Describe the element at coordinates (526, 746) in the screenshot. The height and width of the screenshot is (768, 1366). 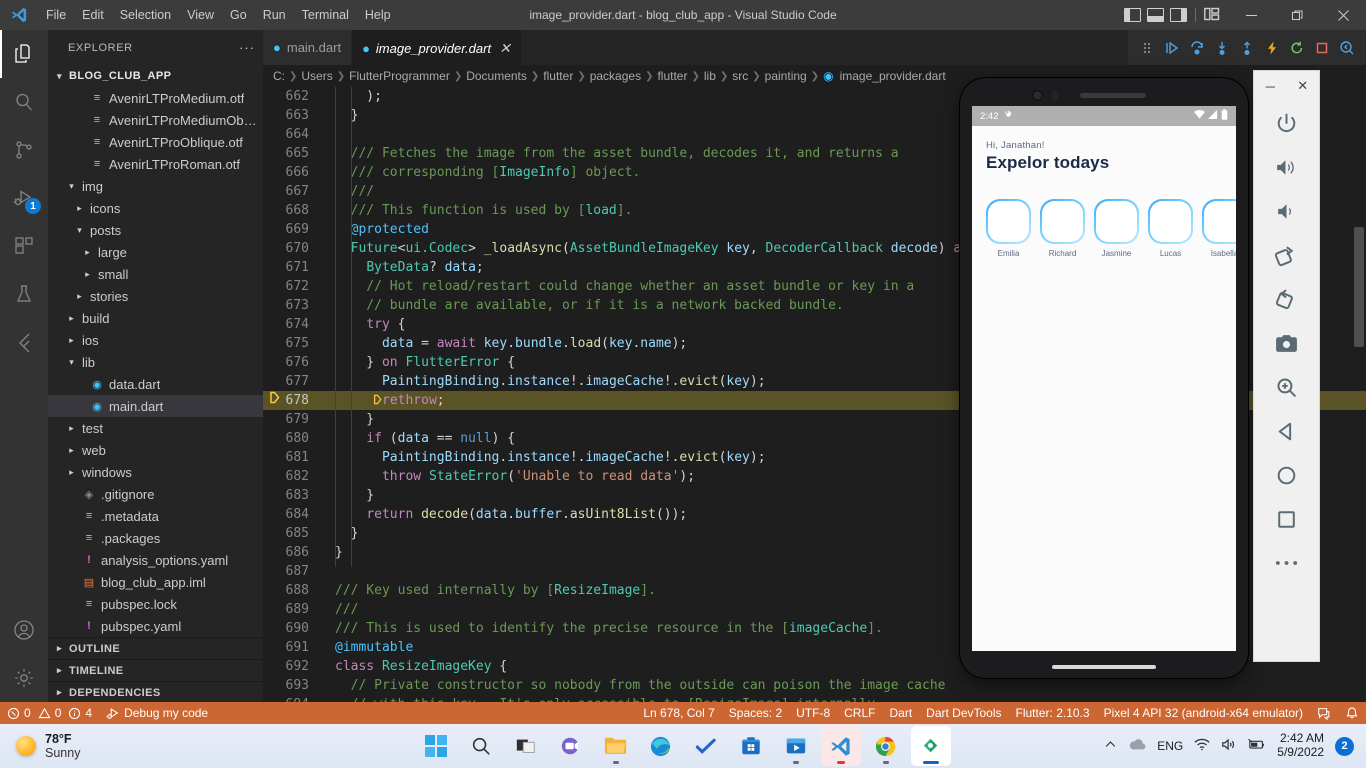
I see `task-view-button` at that location.